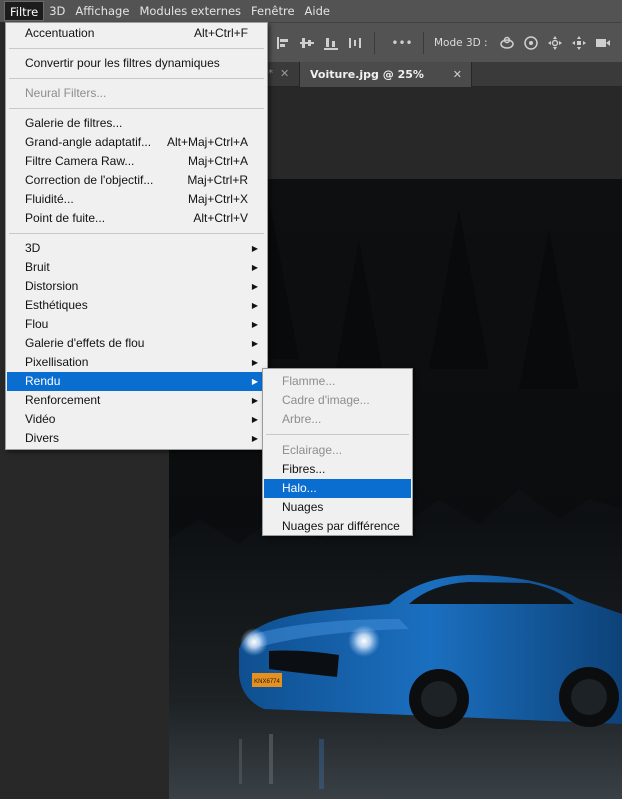  I want to click on mode-3d-label: Mode 3D :, so click(461, 42).